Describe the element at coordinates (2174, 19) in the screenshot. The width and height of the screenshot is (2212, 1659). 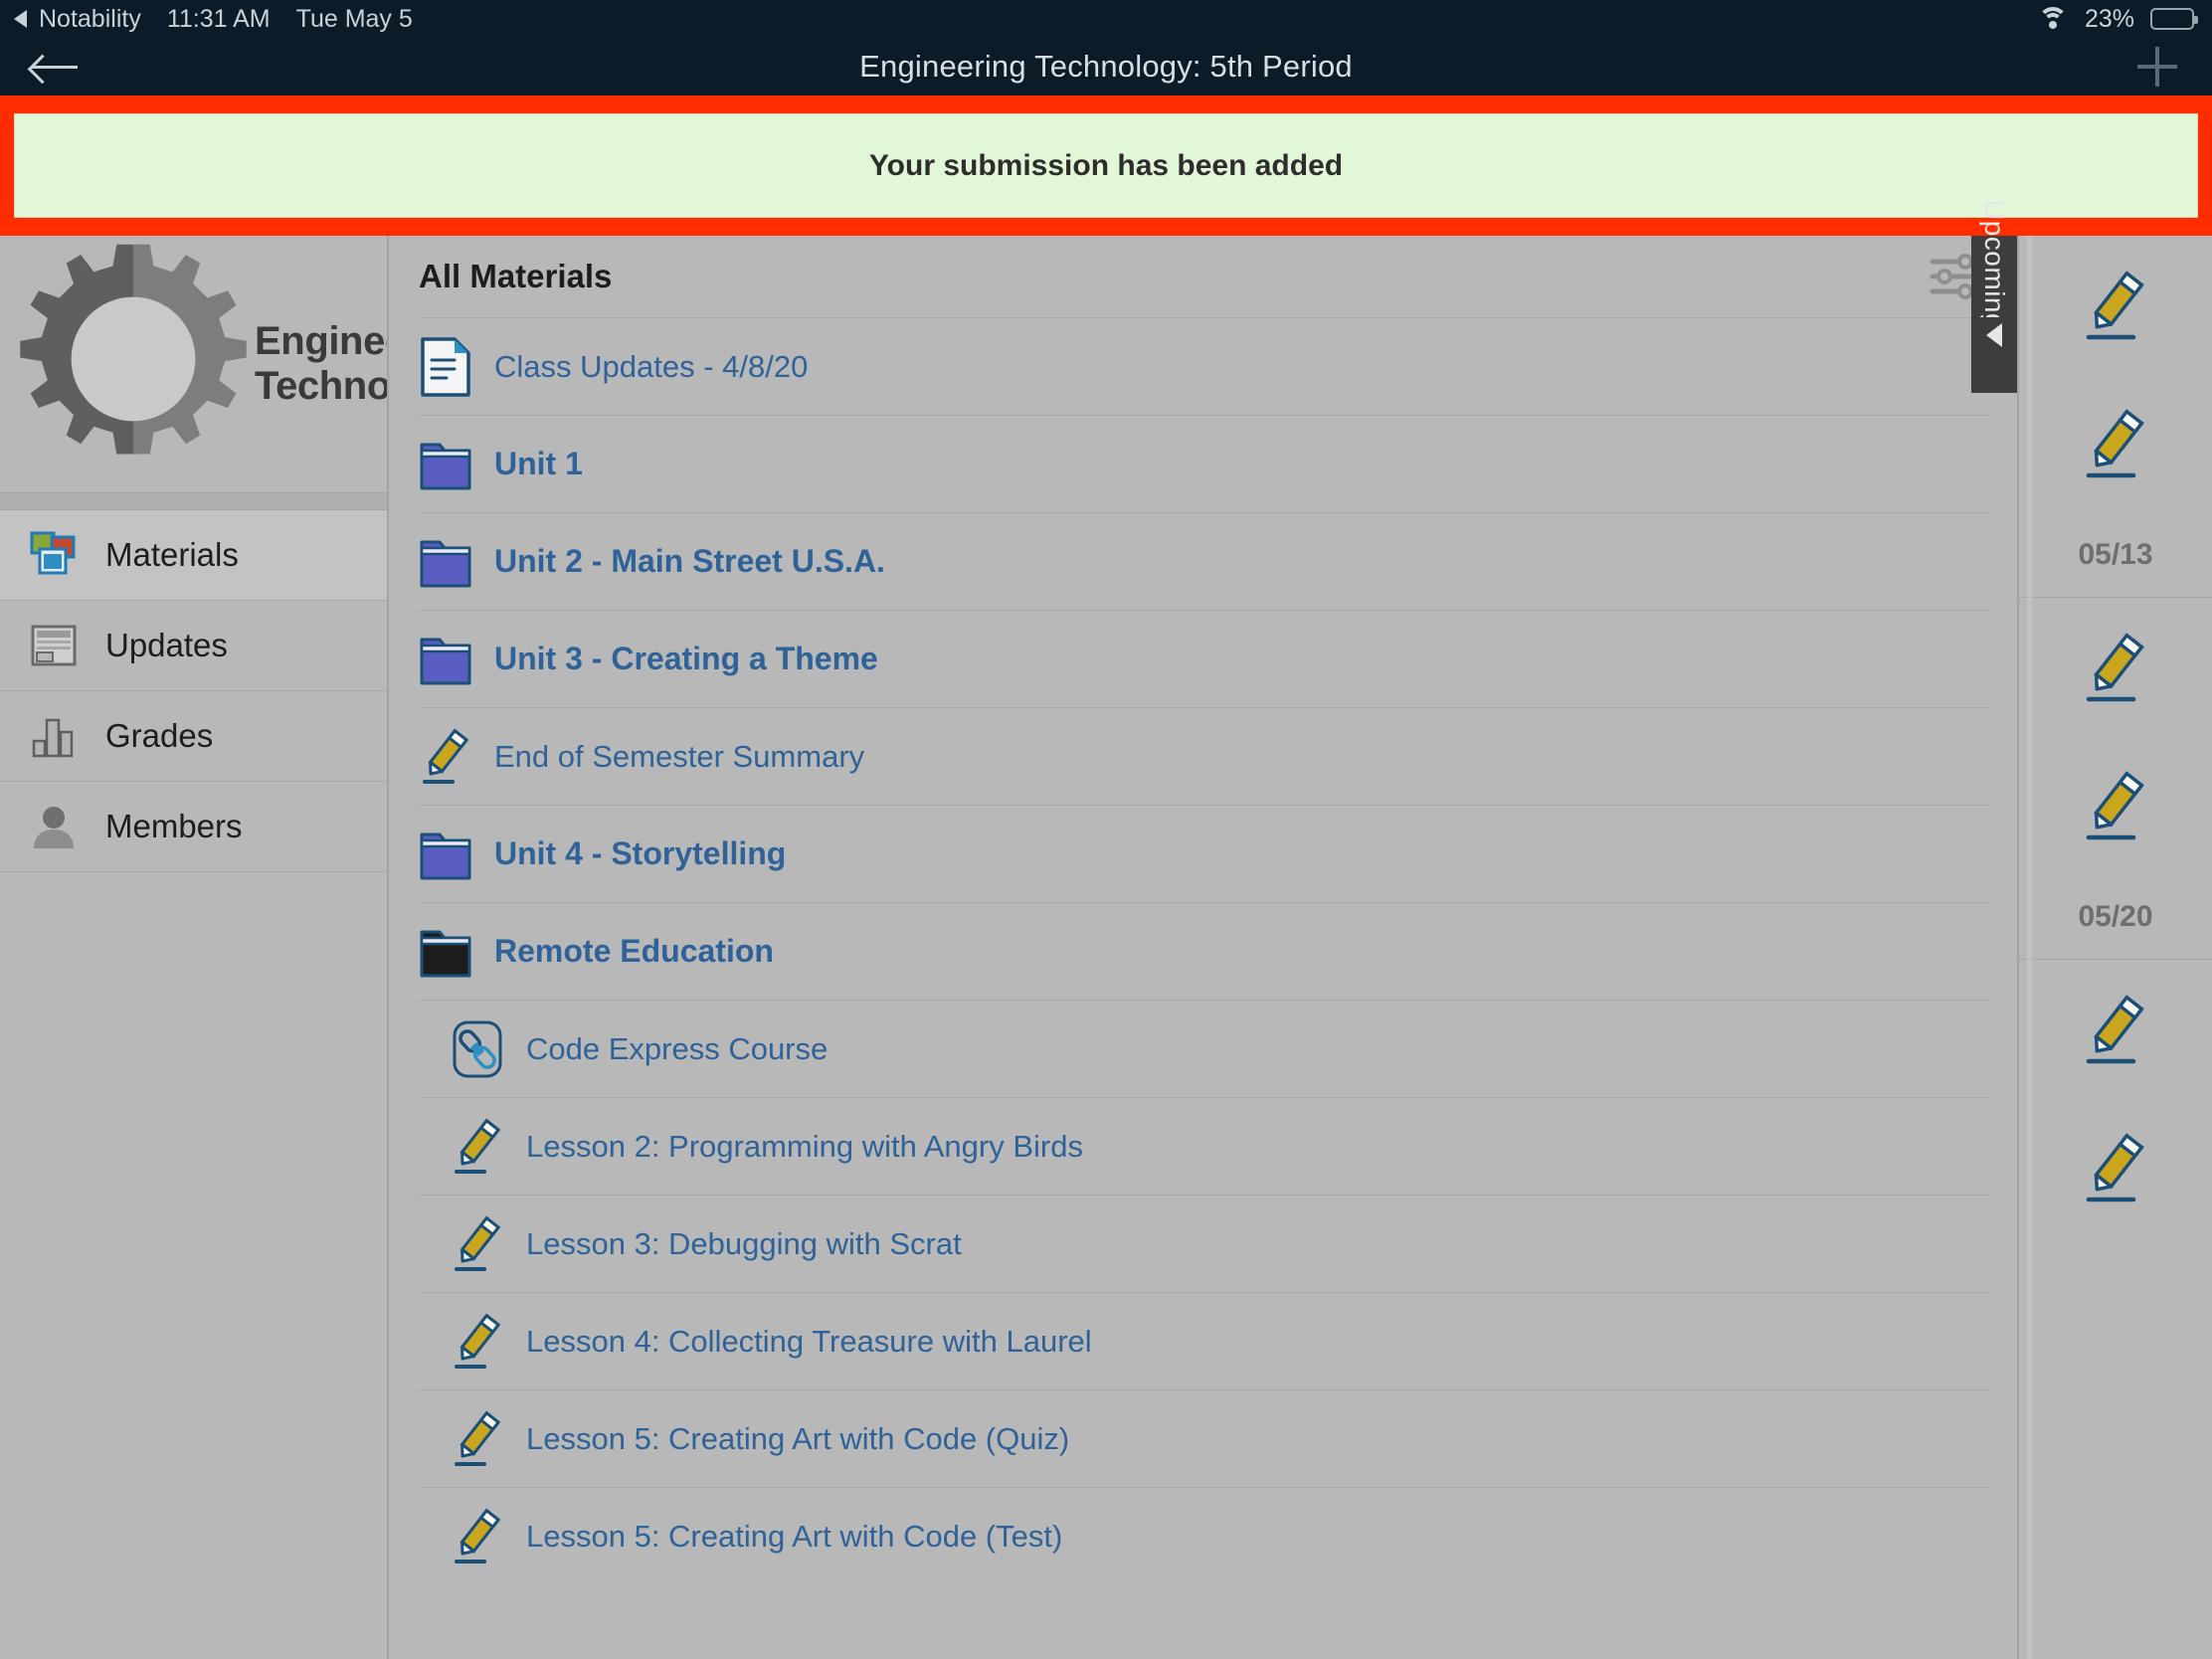
I see `battery-icon` at that location.